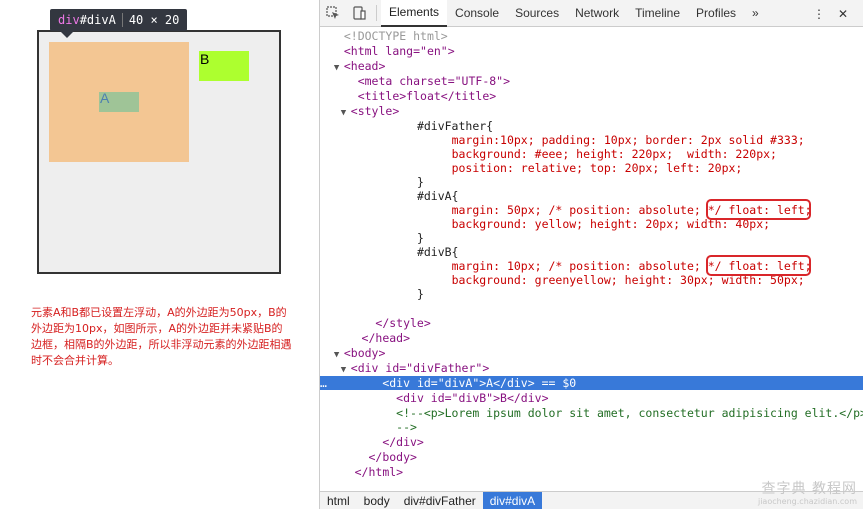 Image resolution: width=863 pixels, height=509 pixels. I want to click on float-highlight-box-b, so click(758, 265).